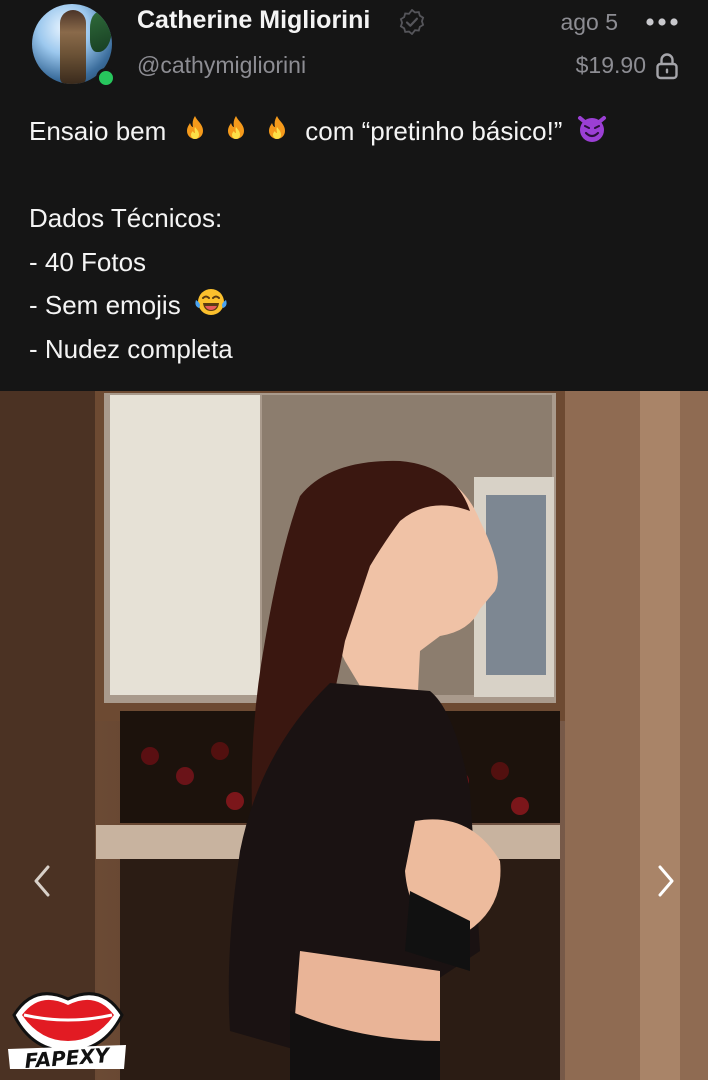 Image resolution: width=708 pixels, height=1080 pixels. What do you see at coordinates (106, 78) in the screenshot?
I see `online-status-indicator` at bounding box center [106, 78].